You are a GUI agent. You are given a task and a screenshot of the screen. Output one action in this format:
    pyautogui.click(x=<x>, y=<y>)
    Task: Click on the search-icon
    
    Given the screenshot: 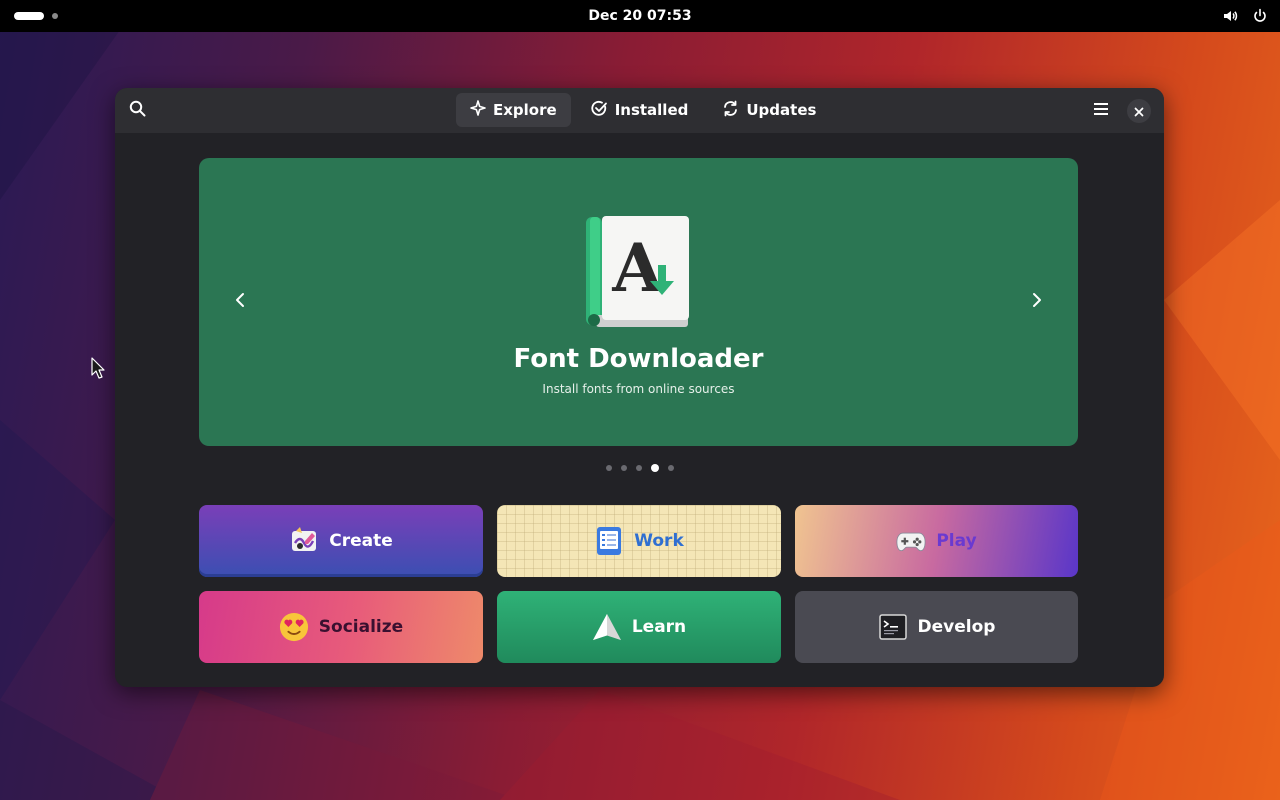 What is the action you would take?
    pyautogui.click(x=137, y=110)
    